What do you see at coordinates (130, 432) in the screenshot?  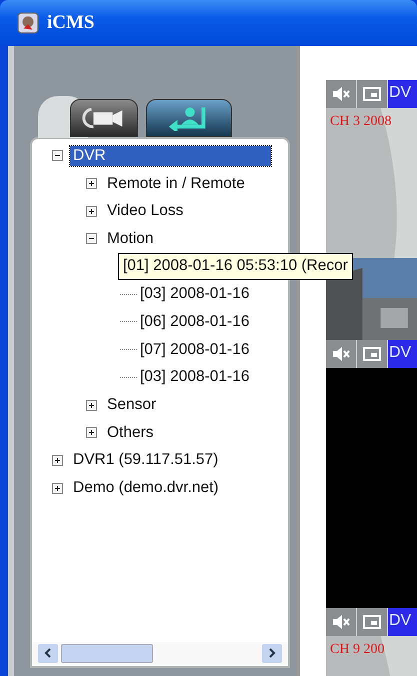 I see `tree-item: Others` at bounding box center [130, 432].